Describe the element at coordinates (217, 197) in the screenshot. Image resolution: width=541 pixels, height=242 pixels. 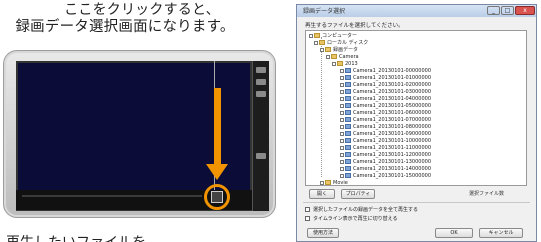
I see `highlight-ring` at that location.